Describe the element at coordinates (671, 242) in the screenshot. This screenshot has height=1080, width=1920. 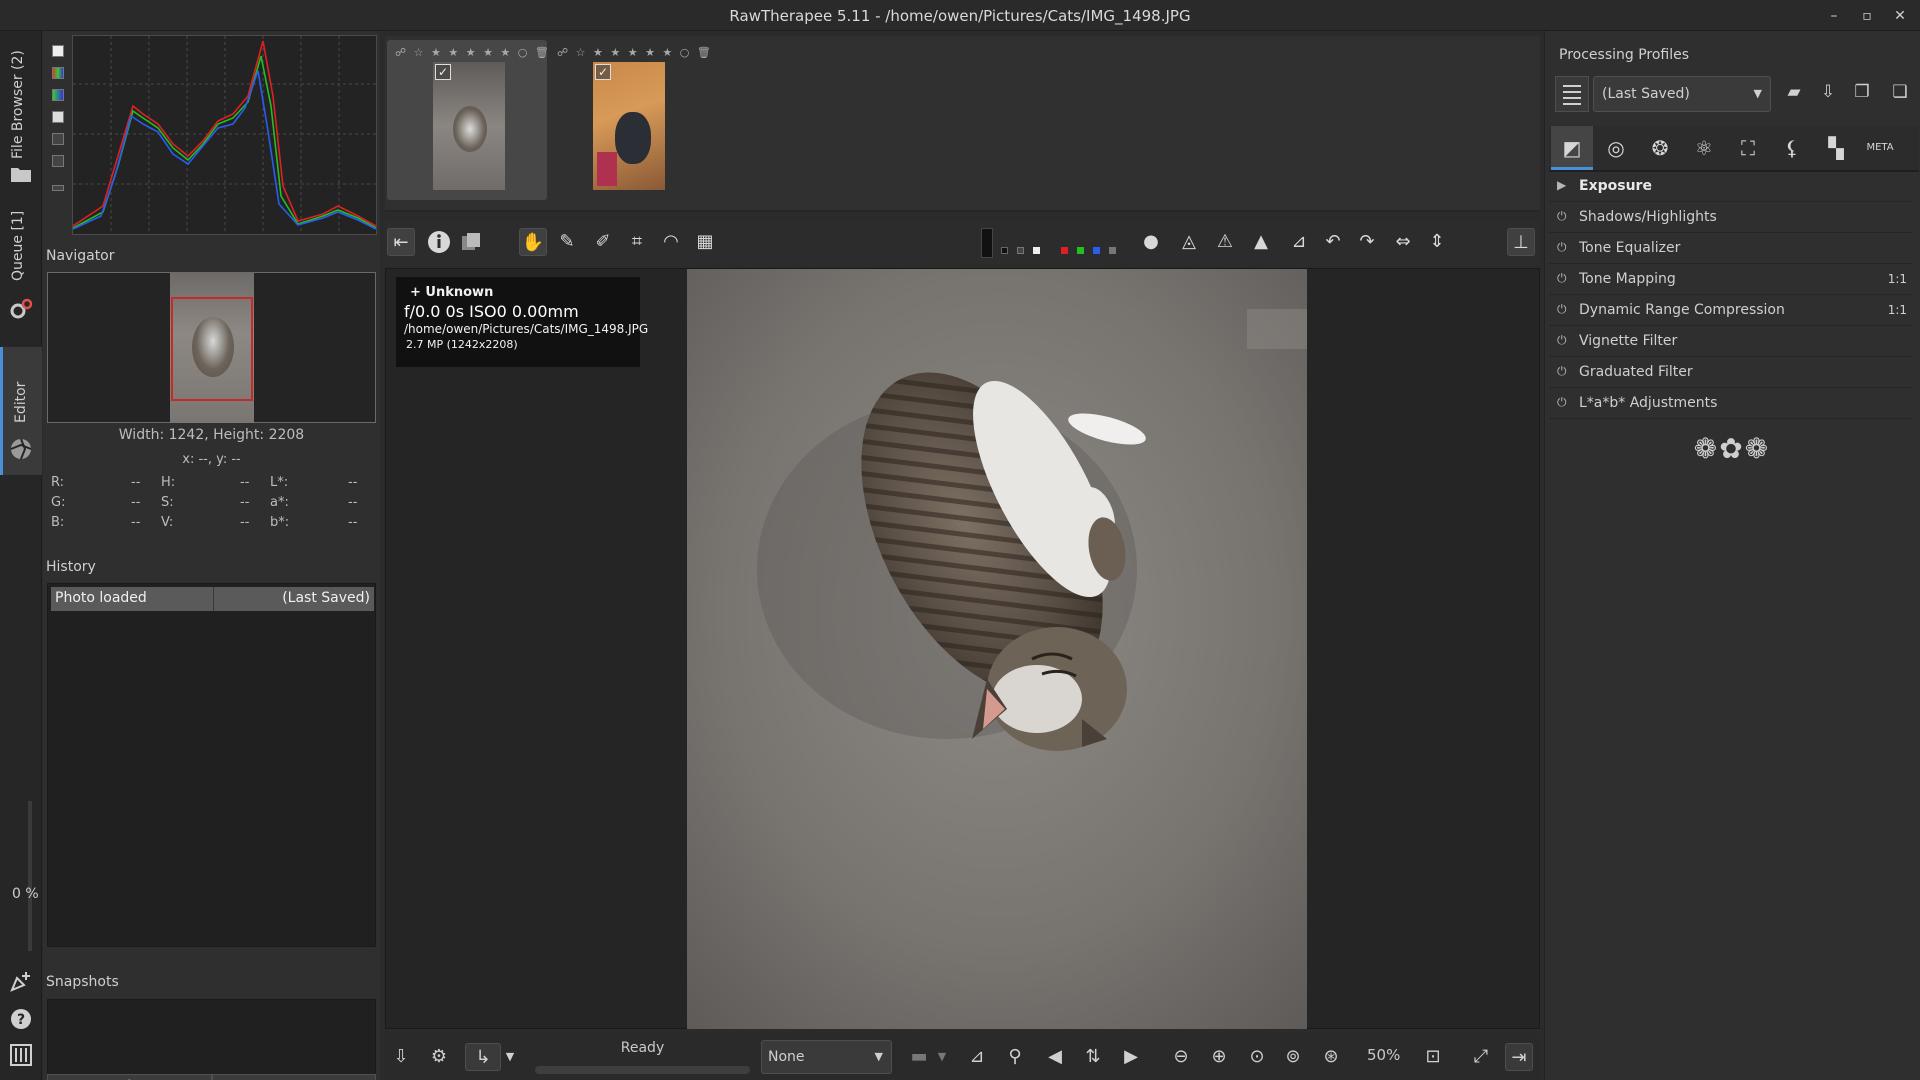
I see `straighten-icon: ◠` at that location.